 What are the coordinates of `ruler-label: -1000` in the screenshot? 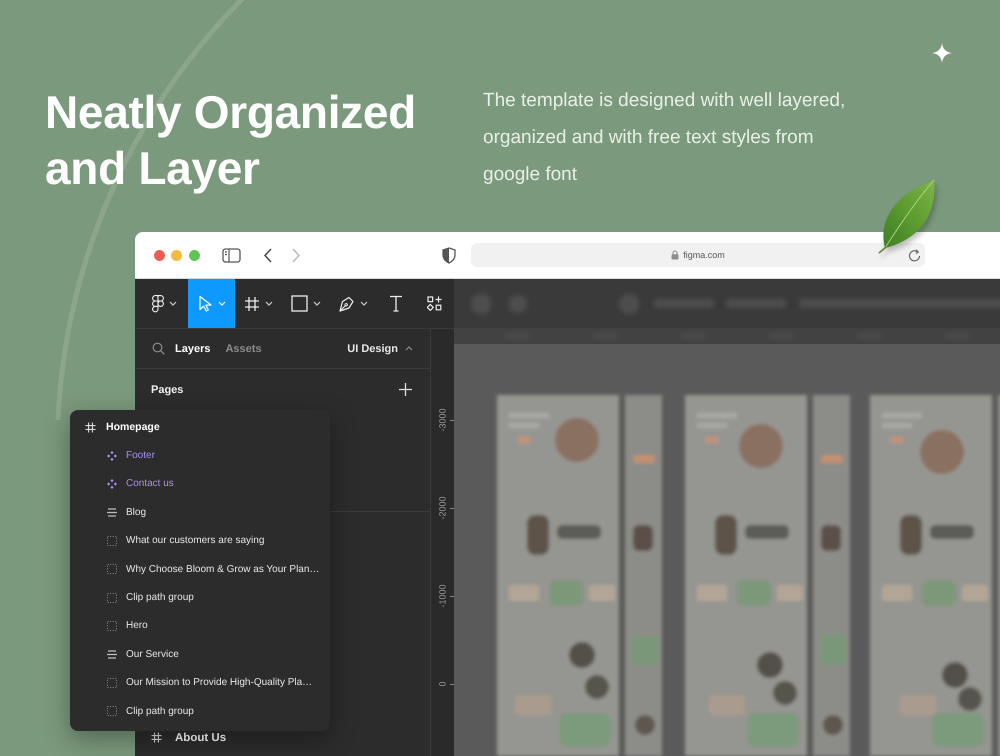 It's located at (443, 596).